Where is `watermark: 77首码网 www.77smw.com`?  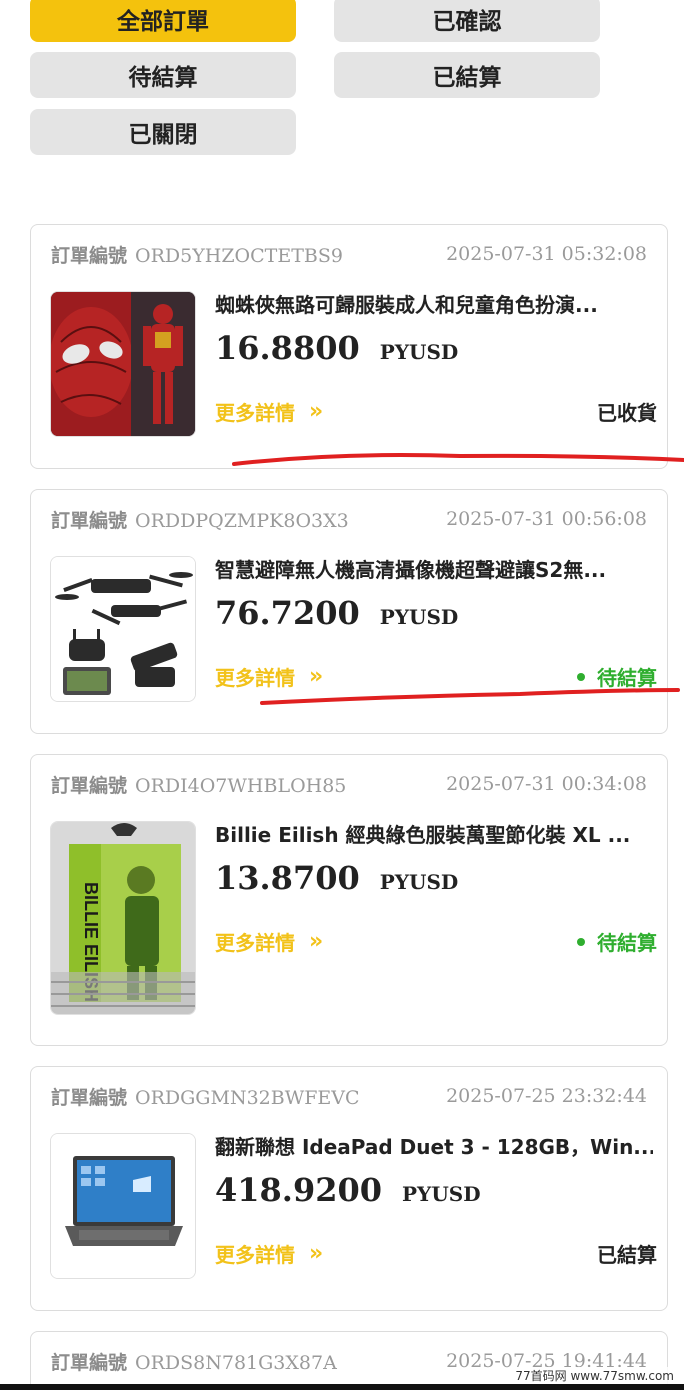 watermark: 77首码网 www.77smw.com is located at coordinates (594, 1375).